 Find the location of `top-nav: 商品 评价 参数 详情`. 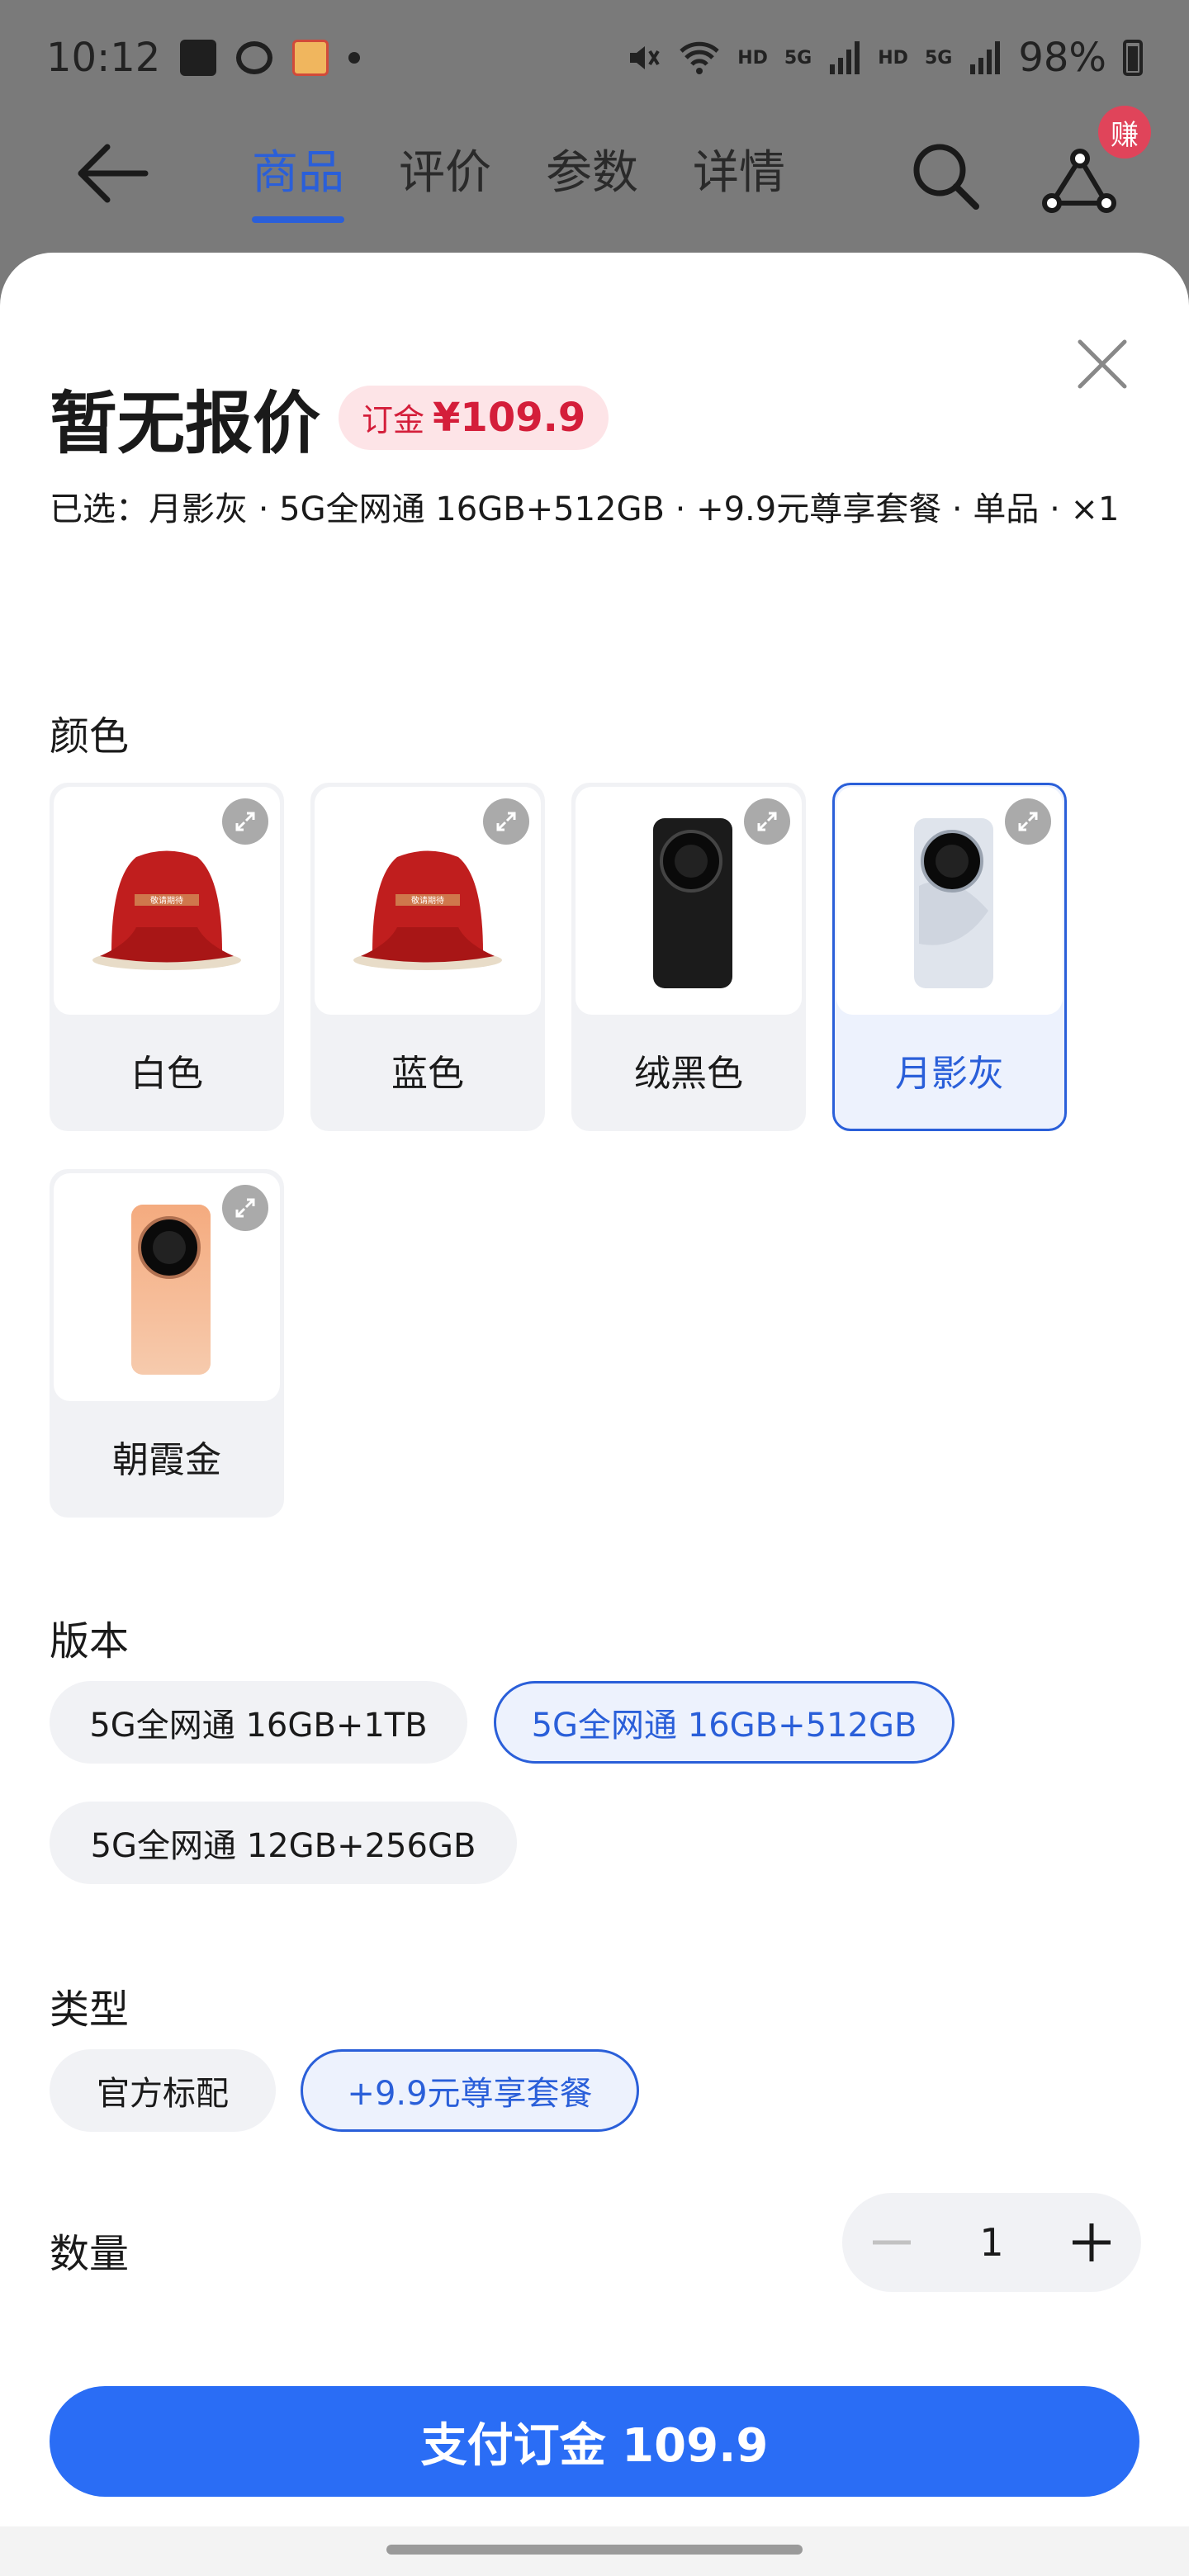

top-nav: 商品 评价 参数 详情 is located at coordinates (594, 173).